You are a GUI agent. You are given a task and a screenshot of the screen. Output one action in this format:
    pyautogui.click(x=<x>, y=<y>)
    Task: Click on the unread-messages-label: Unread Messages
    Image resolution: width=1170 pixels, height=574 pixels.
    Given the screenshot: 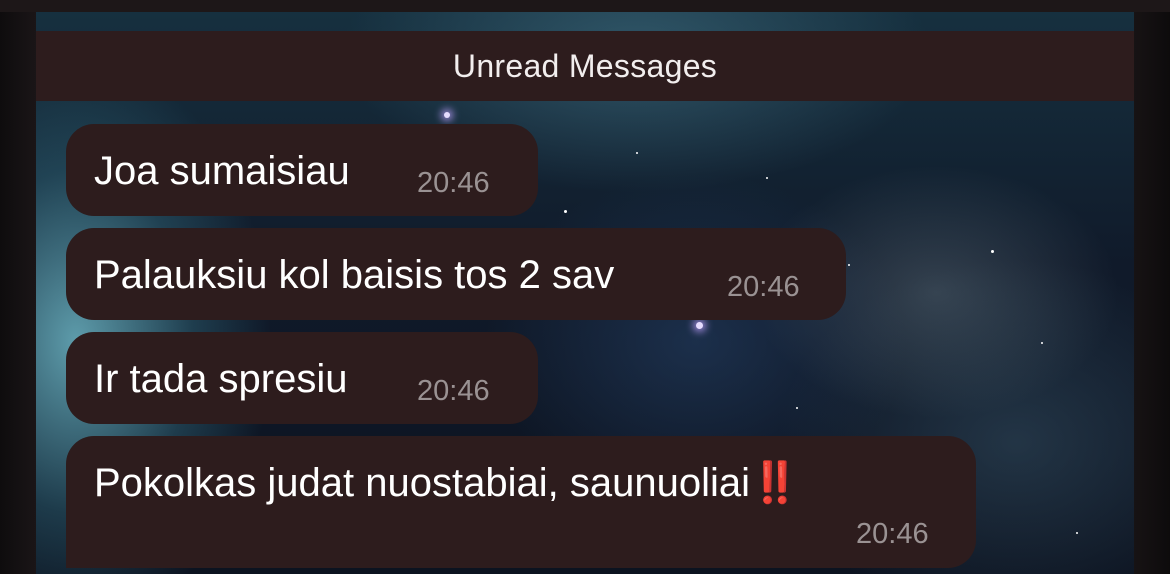 What is the action you would take?
    pyautogui.click(x=585, y=65)
    